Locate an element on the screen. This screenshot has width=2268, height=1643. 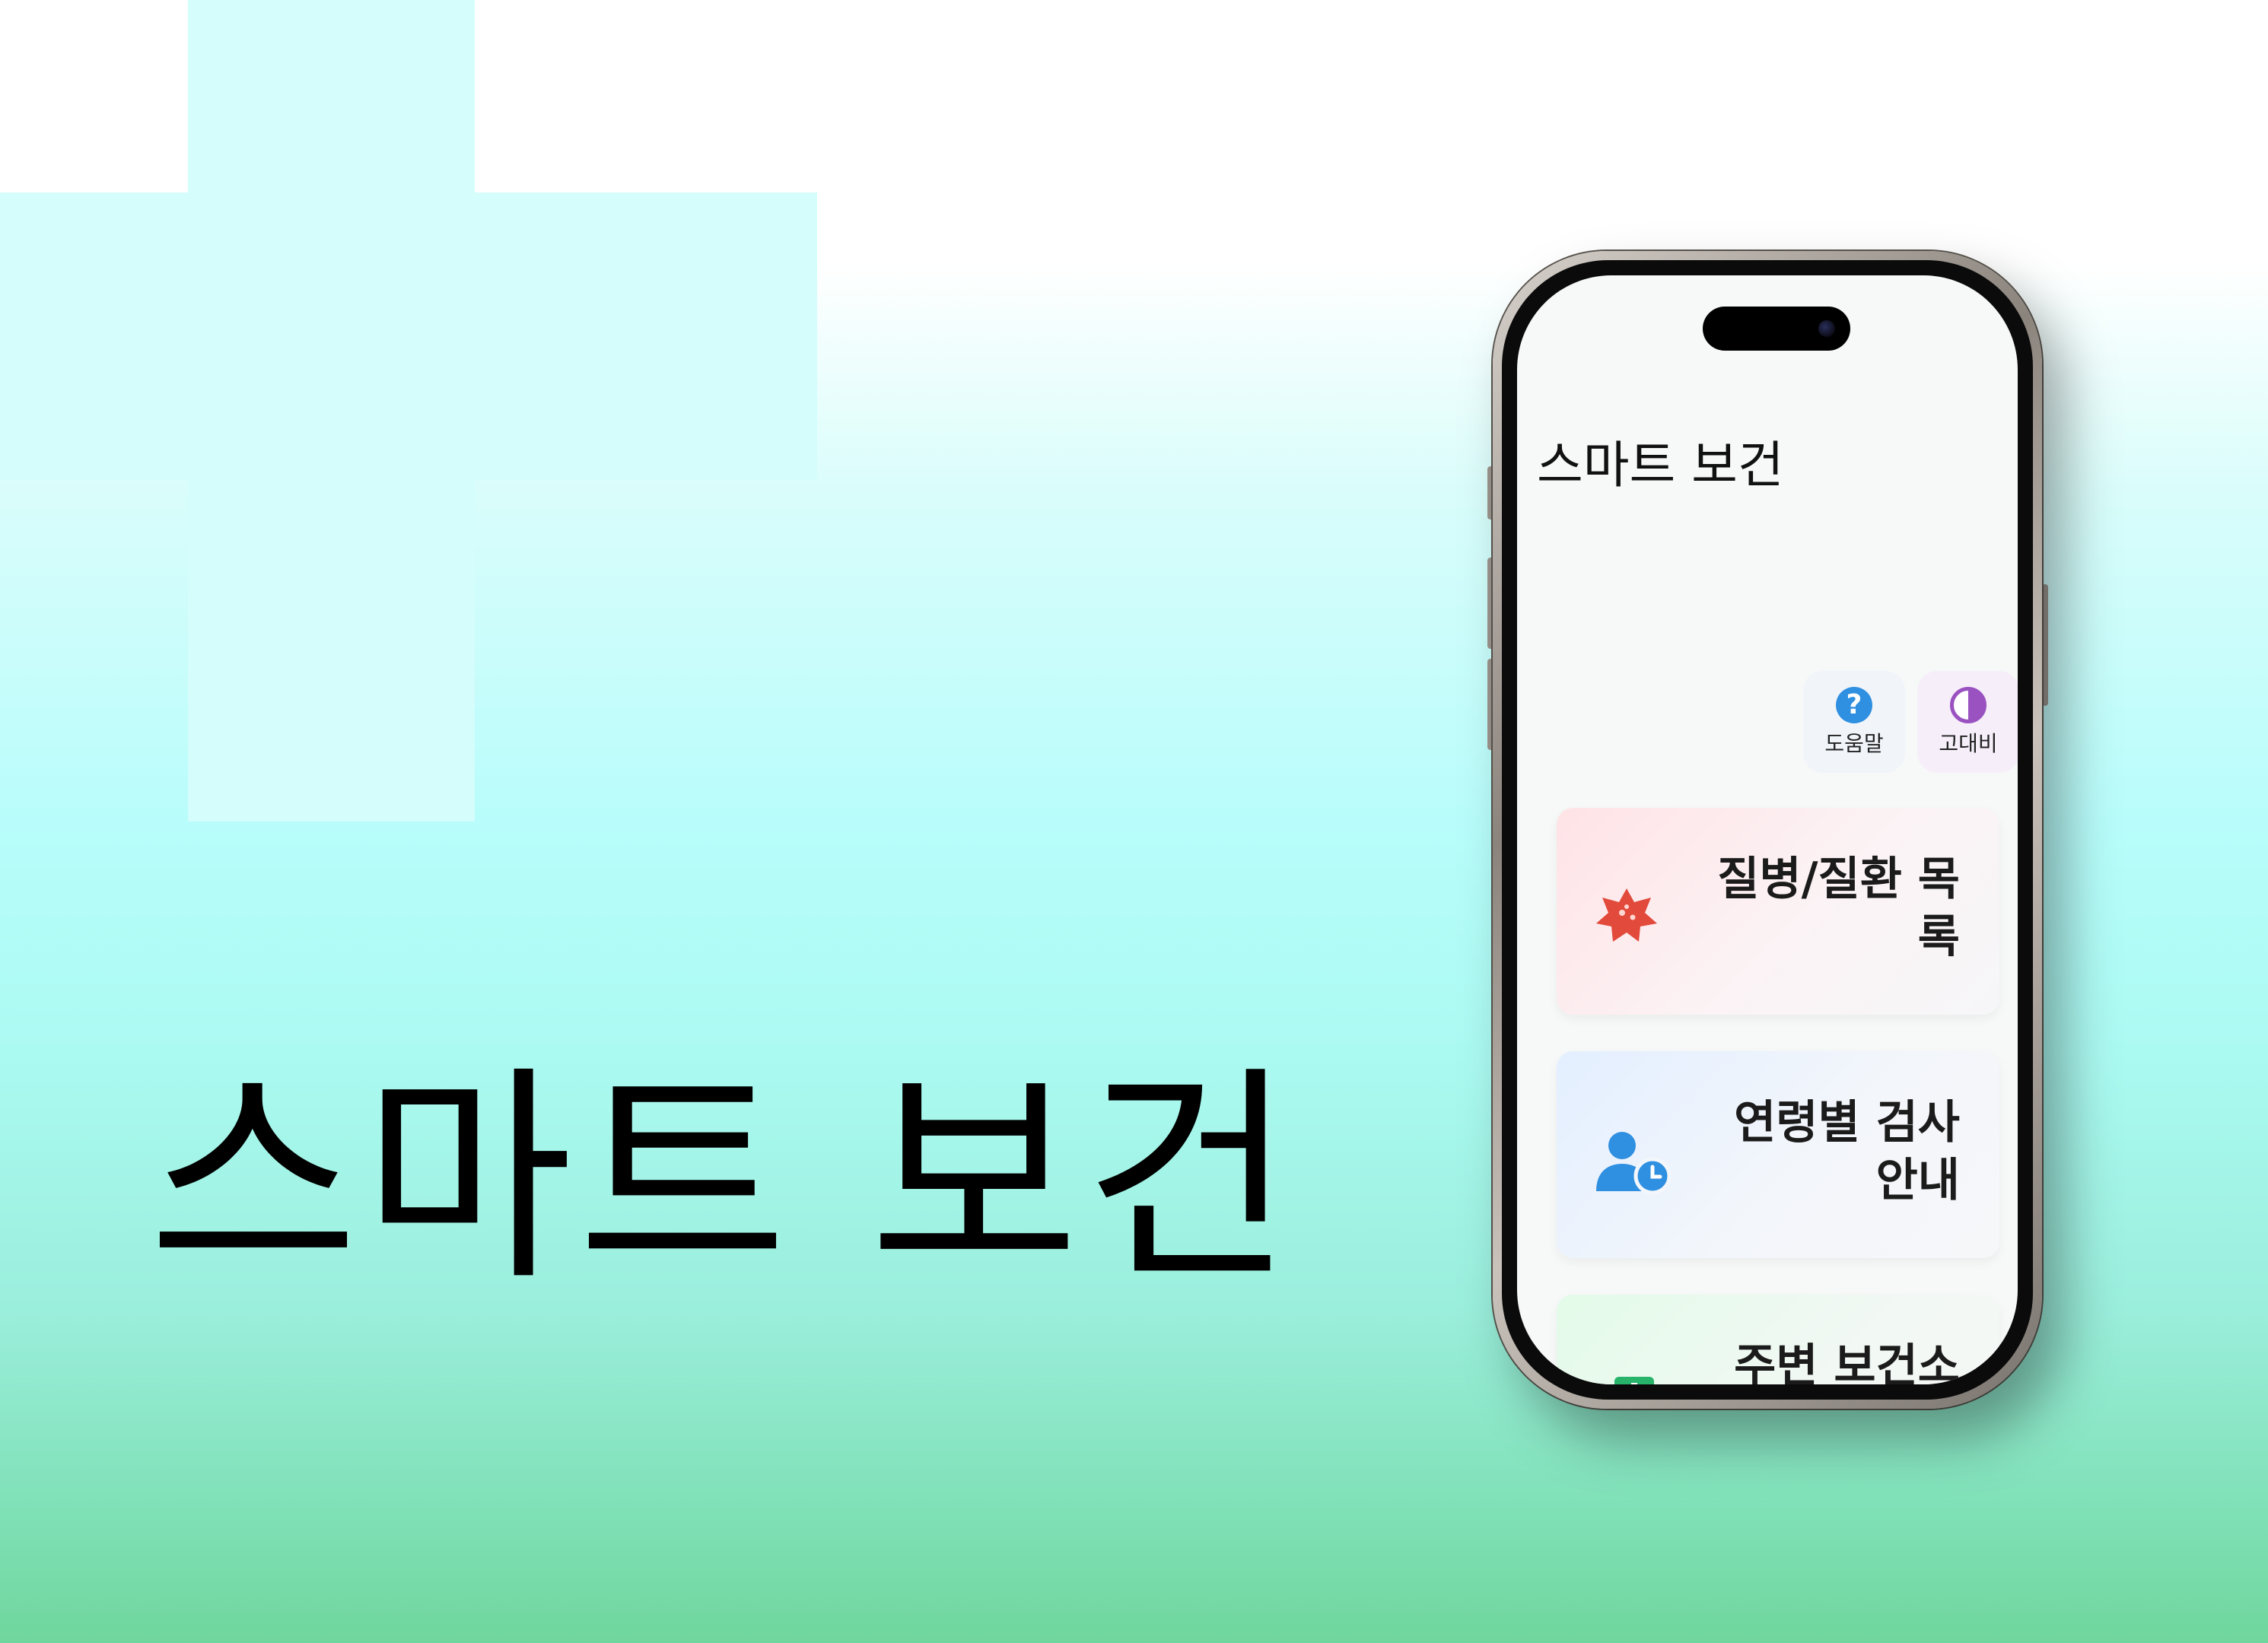
nearby-health-center-label: 주변 보건소 is located at coordinates (1847, 1362).